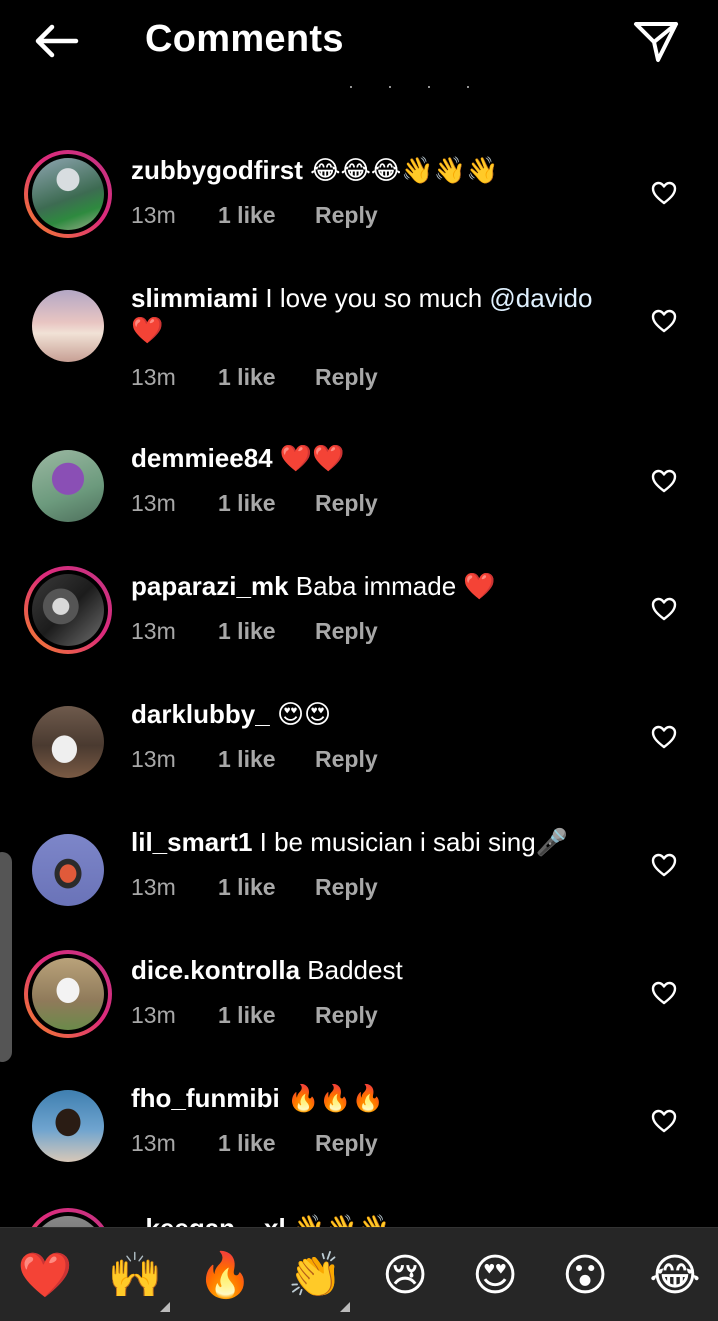 The image size is (718, 1321). Describe the element at coordinates (135, 1276) in the screenshot. I see `emoji-raised-hands-button: 🙌` at that location.